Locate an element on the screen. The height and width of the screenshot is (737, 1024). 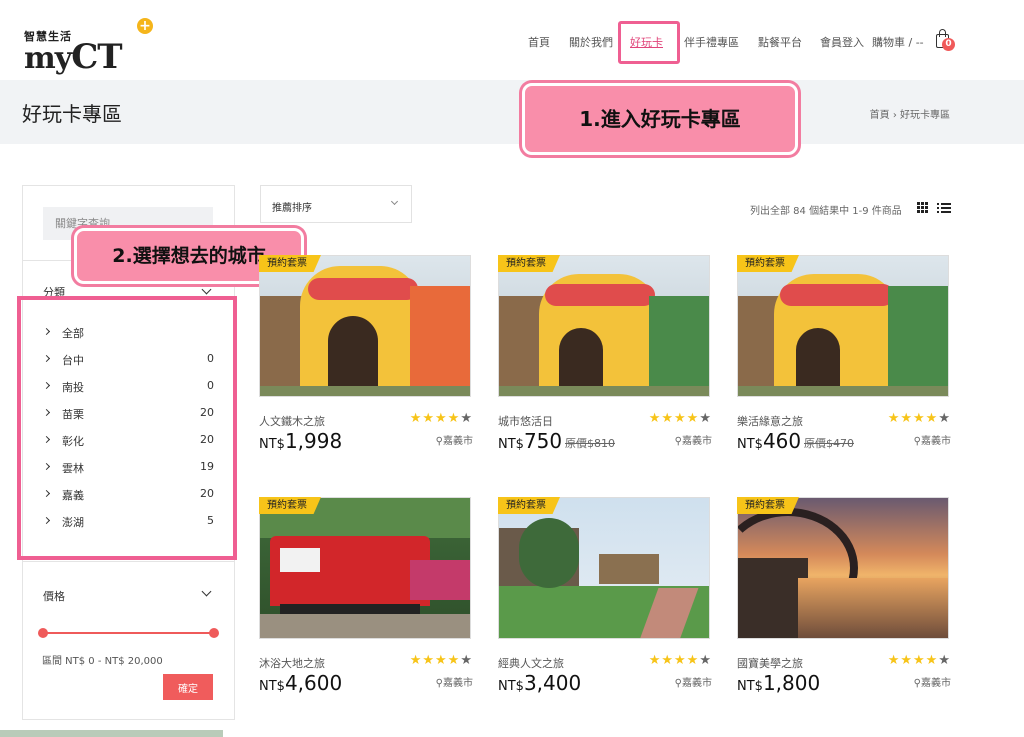
nav-highlight-box is located at coordinates (649, 42).